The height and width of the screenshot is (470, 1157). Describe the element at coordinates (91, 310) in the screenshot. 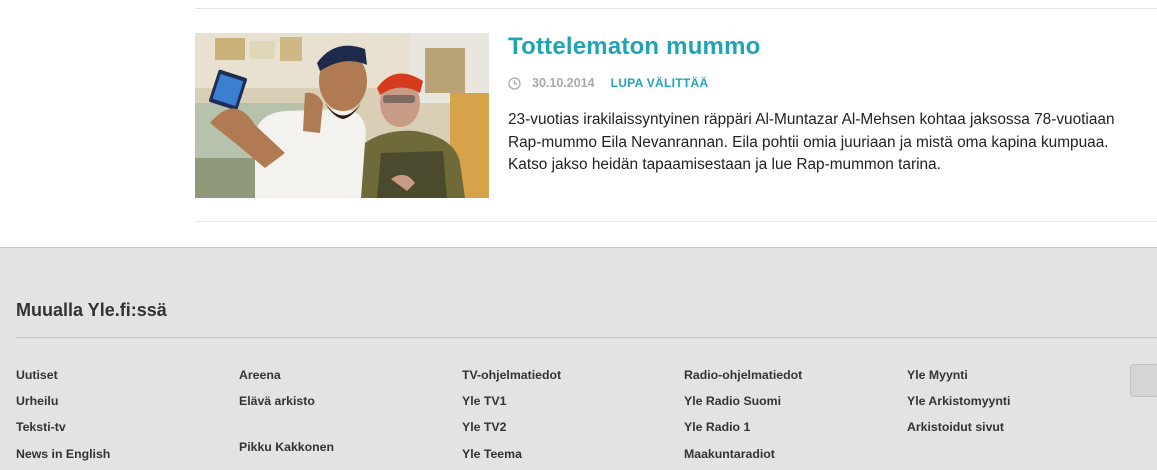

I see `footer-heading: Muualla Yle.fi:ssä` at that location.